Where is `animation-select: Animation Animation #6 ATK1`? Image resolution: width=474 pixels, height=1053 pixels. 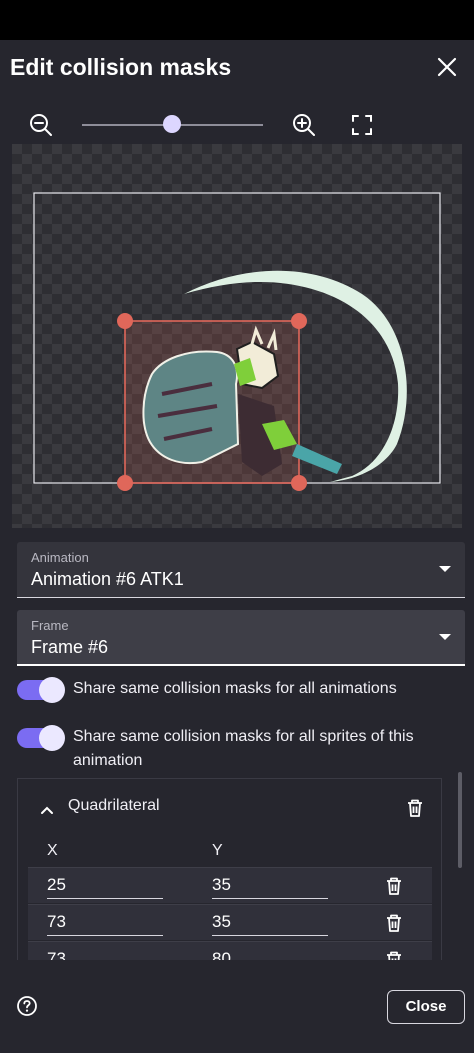
animation-select: Animation Animation #6 ATK1 is located at coordinates (241, 570).